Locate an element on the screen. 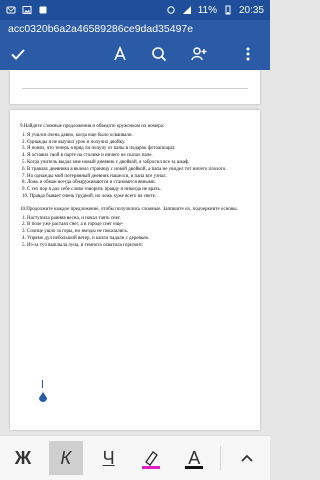 The width and height of the screenshot is (320, 480). font-color-button: A is located at coordinates (194, 458).